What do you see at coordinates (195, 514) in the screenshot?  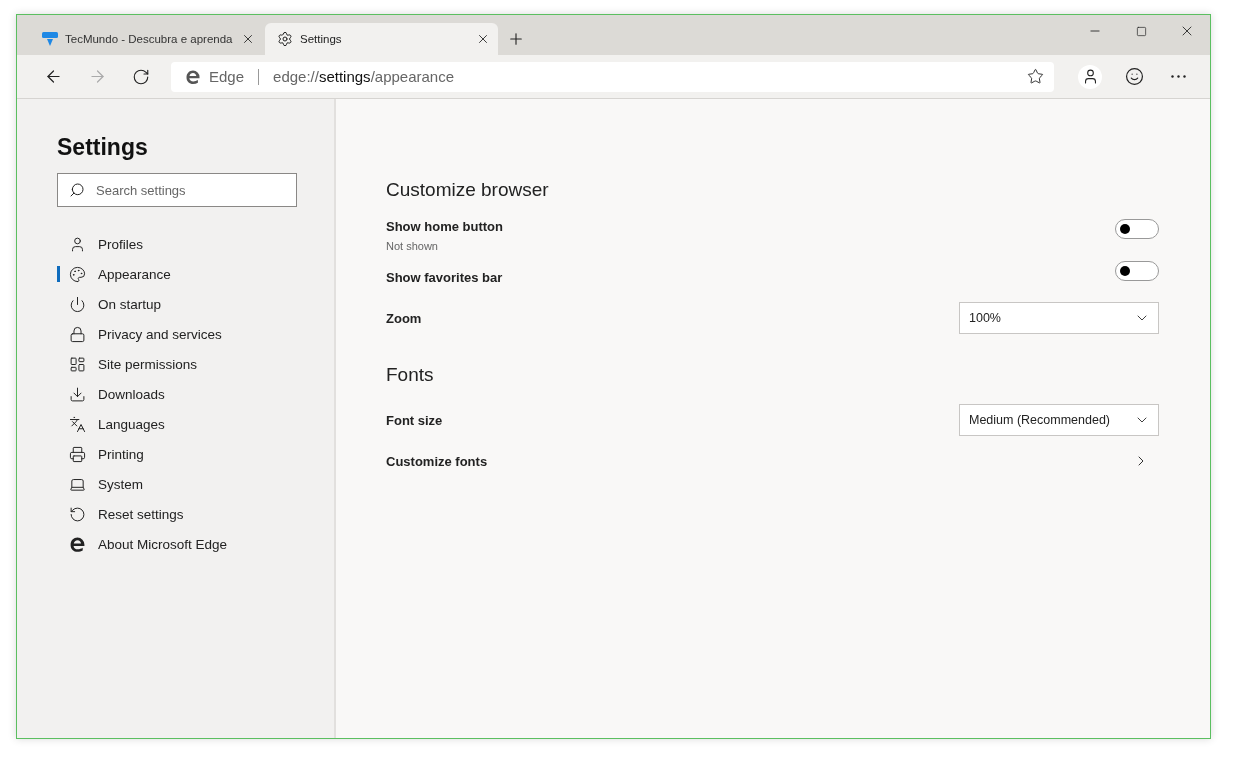 I see `sidebar-item: Reset settings` at bounding box center [195, 514].